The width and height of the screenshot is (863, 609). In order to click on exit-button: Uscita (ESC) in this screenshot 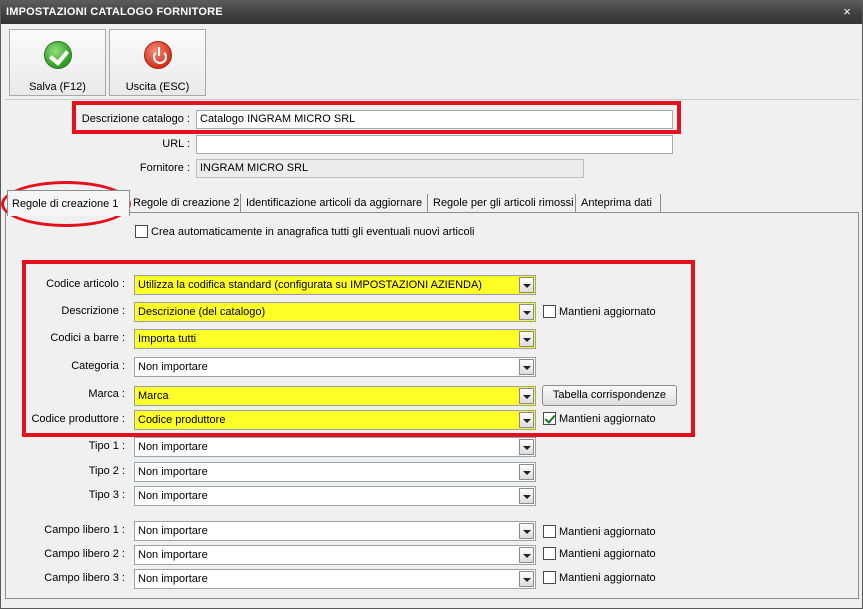, I will do `click(157, 62)`.